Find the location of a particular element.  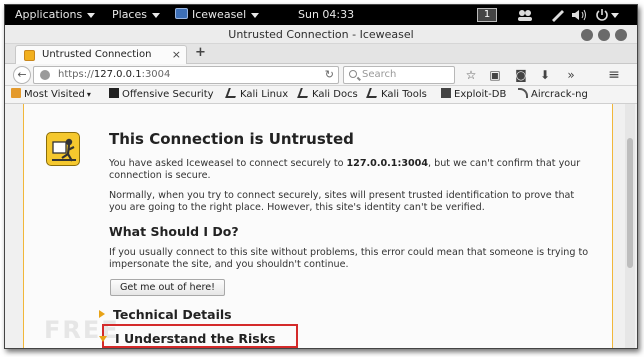

maximize-button is located at coordinates (604, 35).